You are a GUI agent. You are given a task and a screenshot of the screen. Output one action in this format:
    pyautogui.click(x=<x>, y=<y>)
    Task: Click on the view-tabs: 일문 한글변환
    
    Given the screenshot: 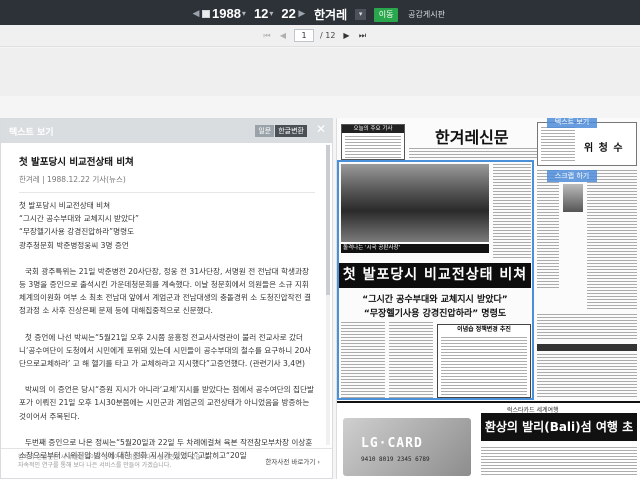 What is the action you would take?
    pyautogui.click(x=281, y=131)
    